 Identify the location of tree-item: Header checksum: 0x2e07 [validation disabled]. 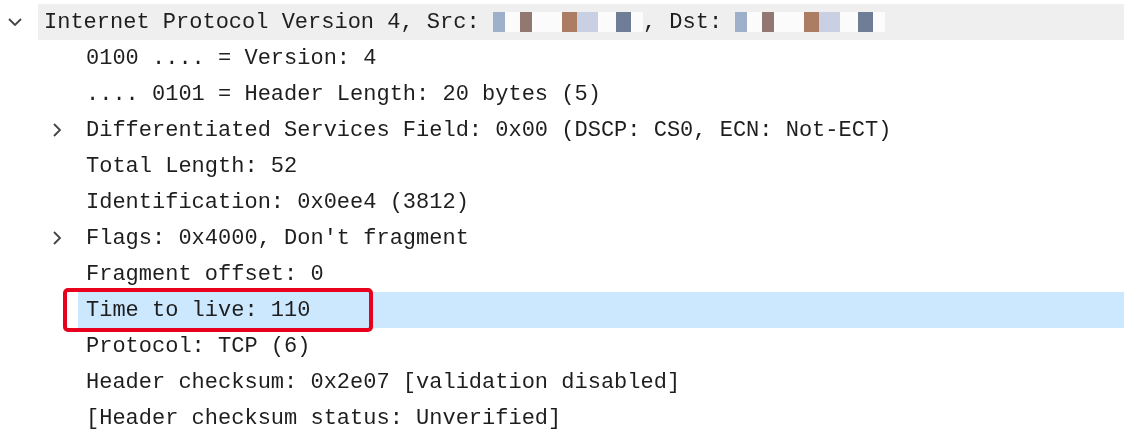
(601, 382).